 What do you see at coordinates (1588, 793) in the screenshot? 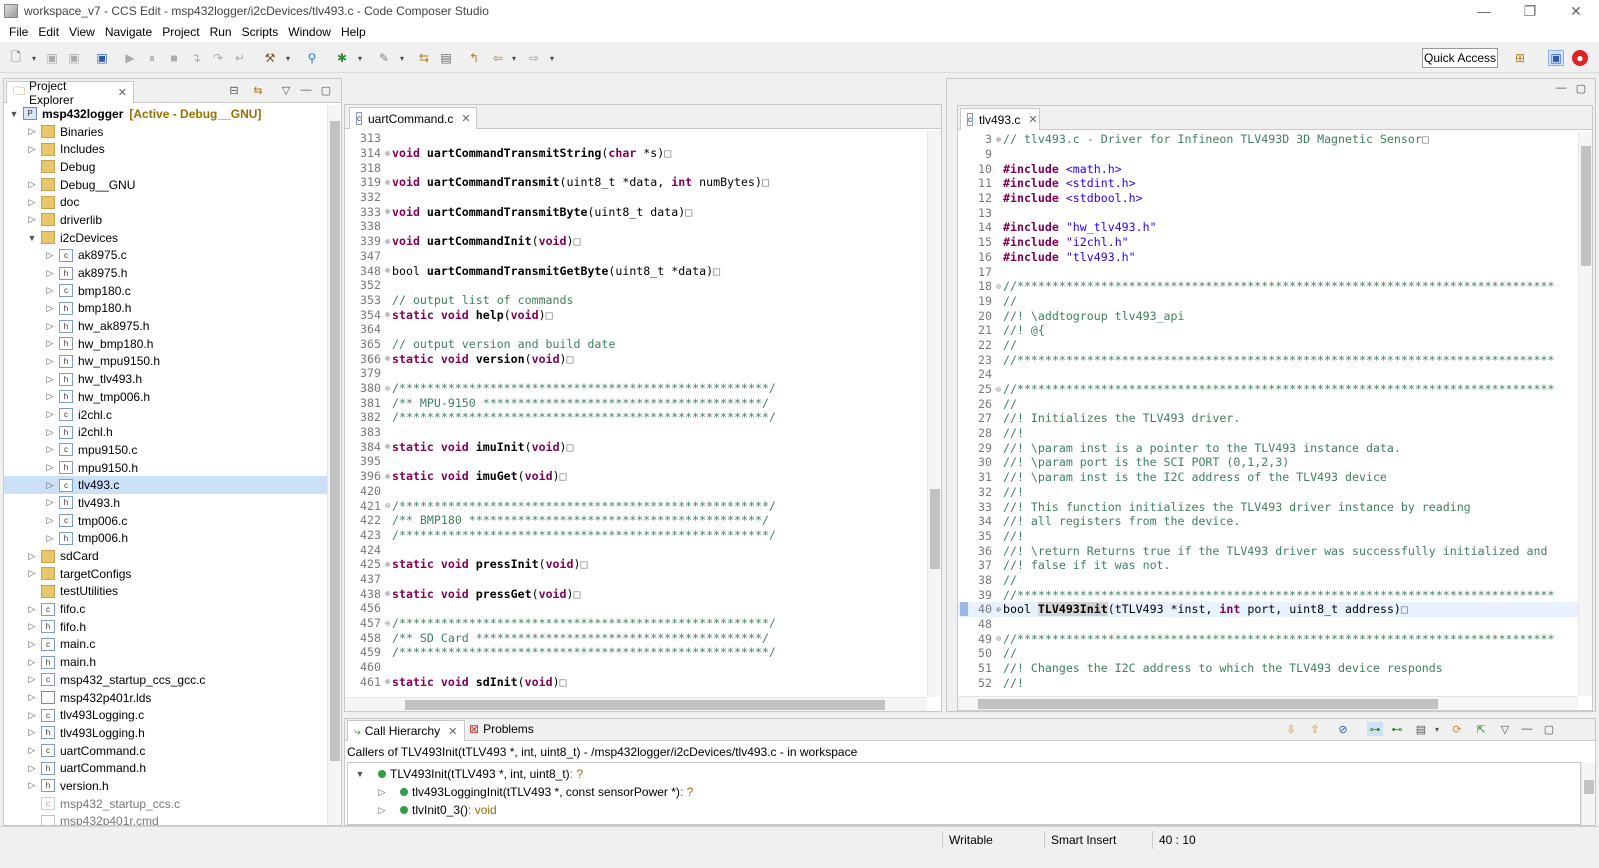
I see `call-tree-scrollbar` at bounding box center [1588, 793].